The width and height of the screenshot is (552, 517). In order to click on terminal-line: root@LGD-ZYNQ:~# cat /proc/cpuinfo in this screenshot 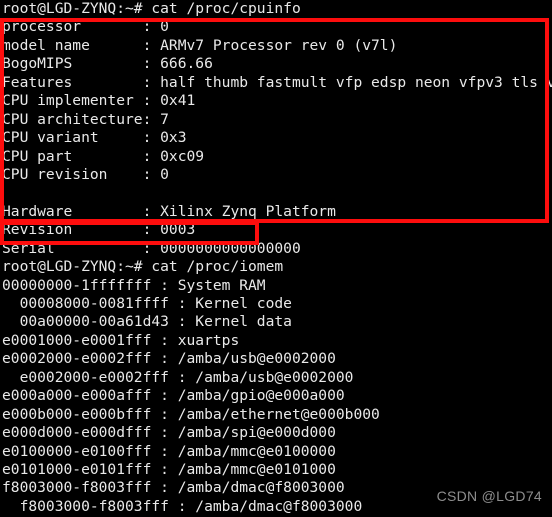, I will do `click(151, 8)`.